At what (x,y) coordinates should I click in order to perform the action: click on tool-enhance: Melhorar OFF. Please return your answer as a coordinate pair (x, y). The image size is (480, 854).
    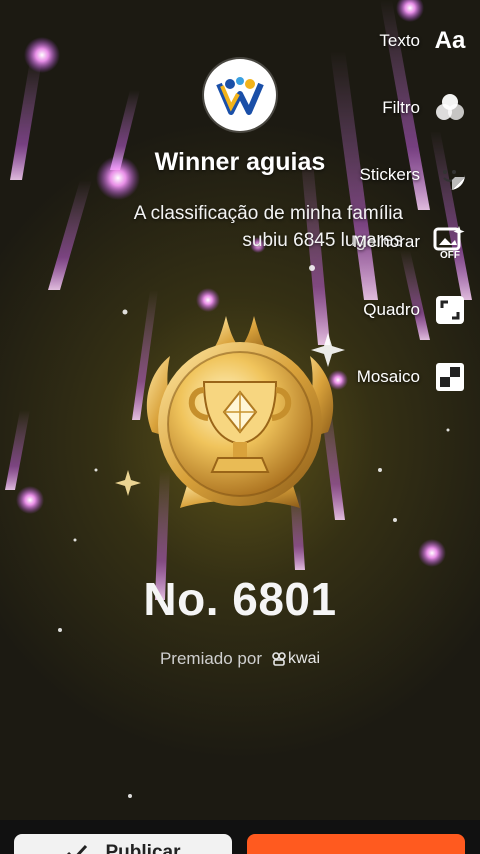
    Looking at the image, I should click on (410, 242).